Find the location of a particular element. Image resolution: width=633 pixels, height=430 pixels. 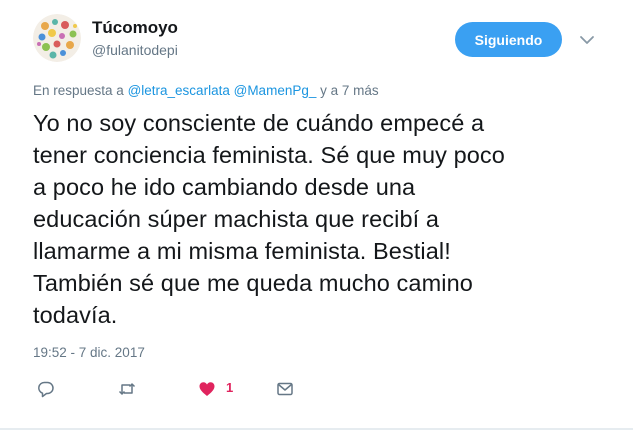

tweet-timestamp: 19:52 - 7 dic. 2017 is located at coordinates (89, 352).